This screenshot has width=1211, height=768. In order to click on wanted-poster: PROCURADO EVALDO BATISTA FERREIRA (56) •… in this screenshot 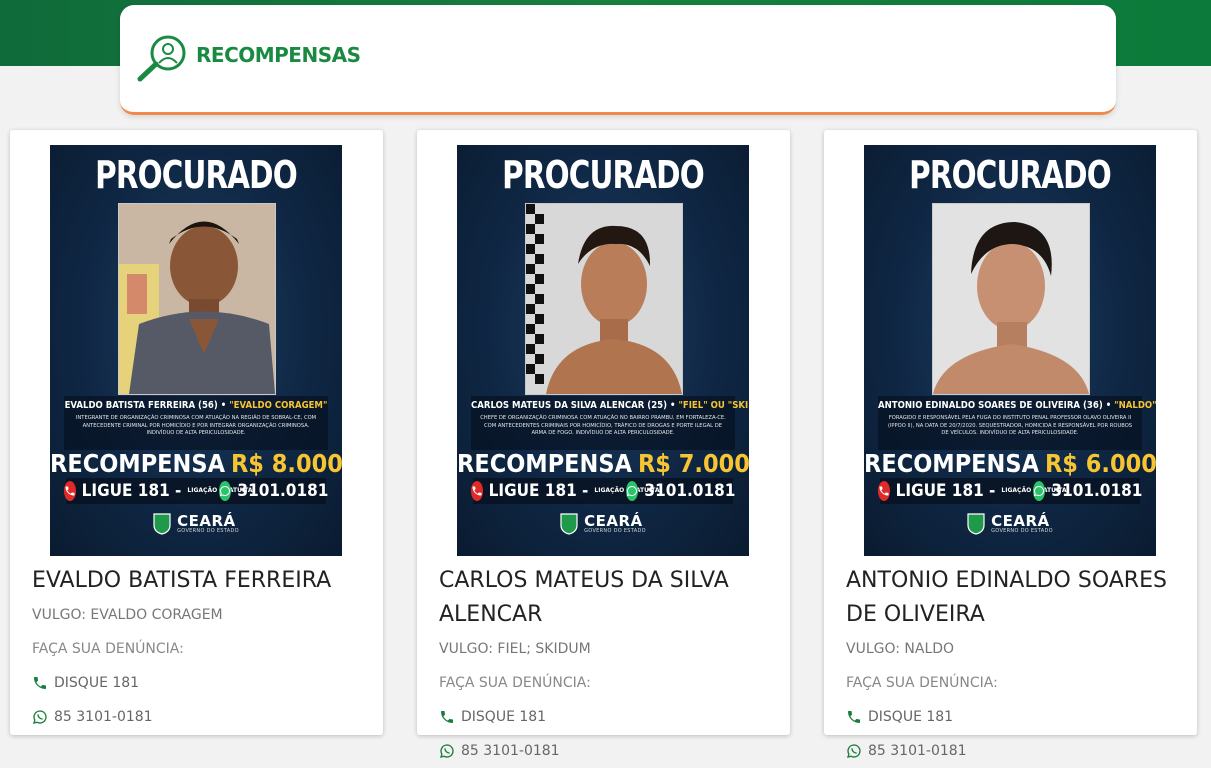, I will do `click(196, 350)`.